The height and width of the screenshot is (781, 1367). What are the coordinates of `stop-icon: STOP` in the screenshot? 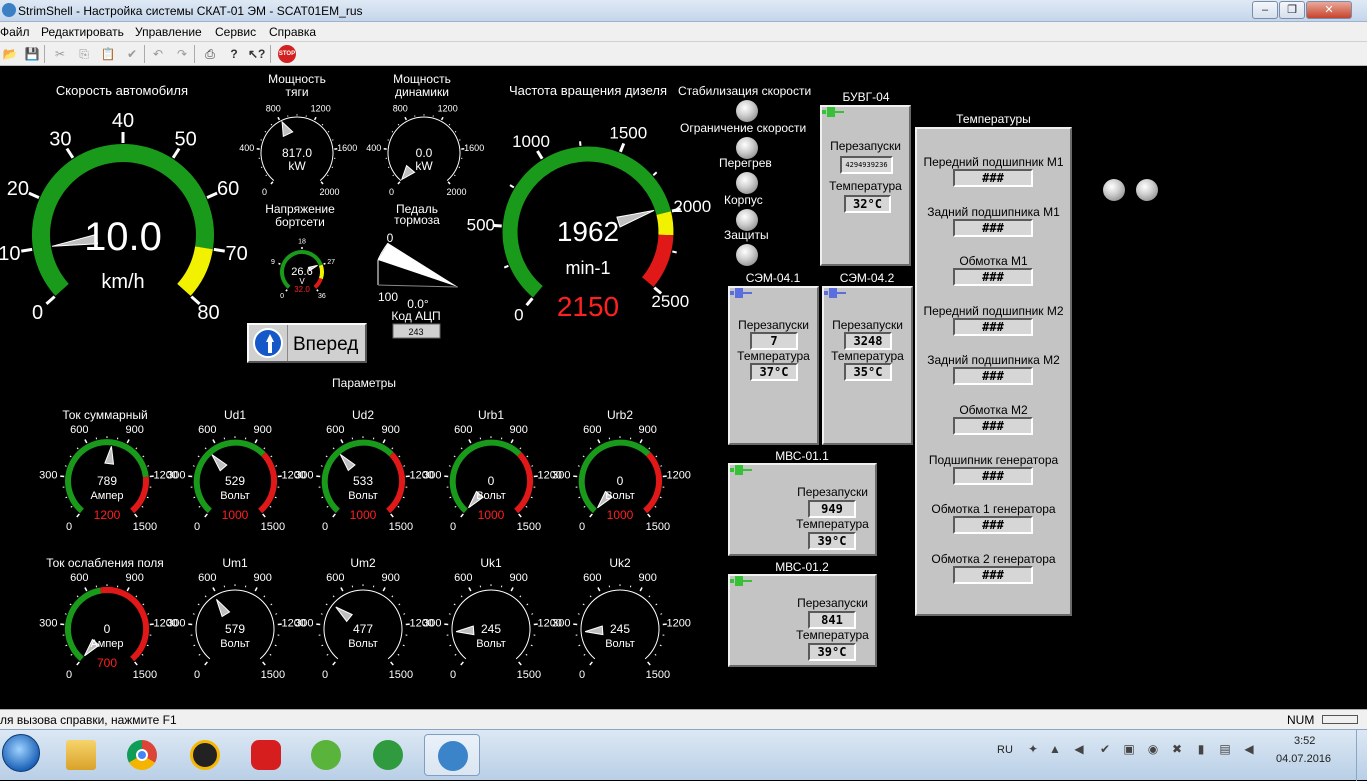 It's located at (287, 54).